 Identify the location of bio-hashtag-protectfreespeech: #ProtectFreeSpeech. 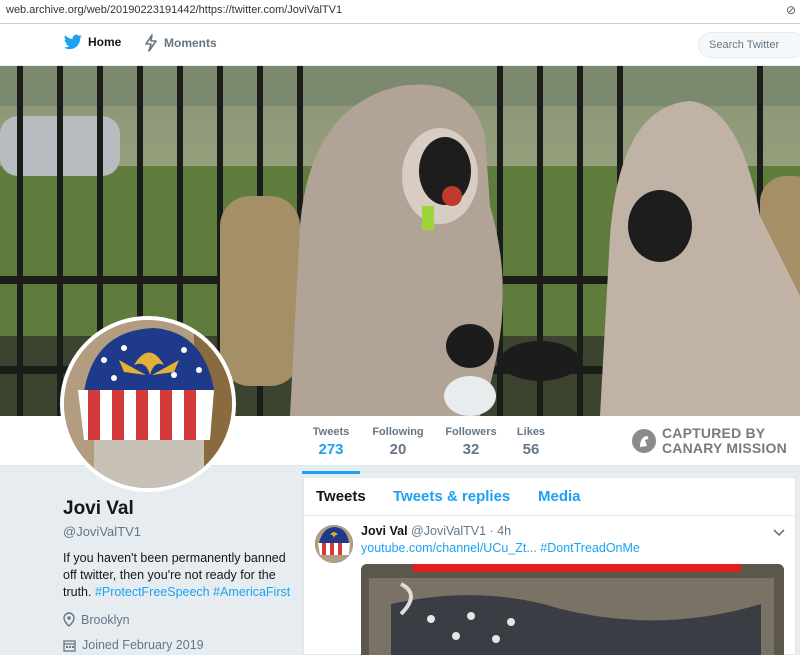
(152, 592).